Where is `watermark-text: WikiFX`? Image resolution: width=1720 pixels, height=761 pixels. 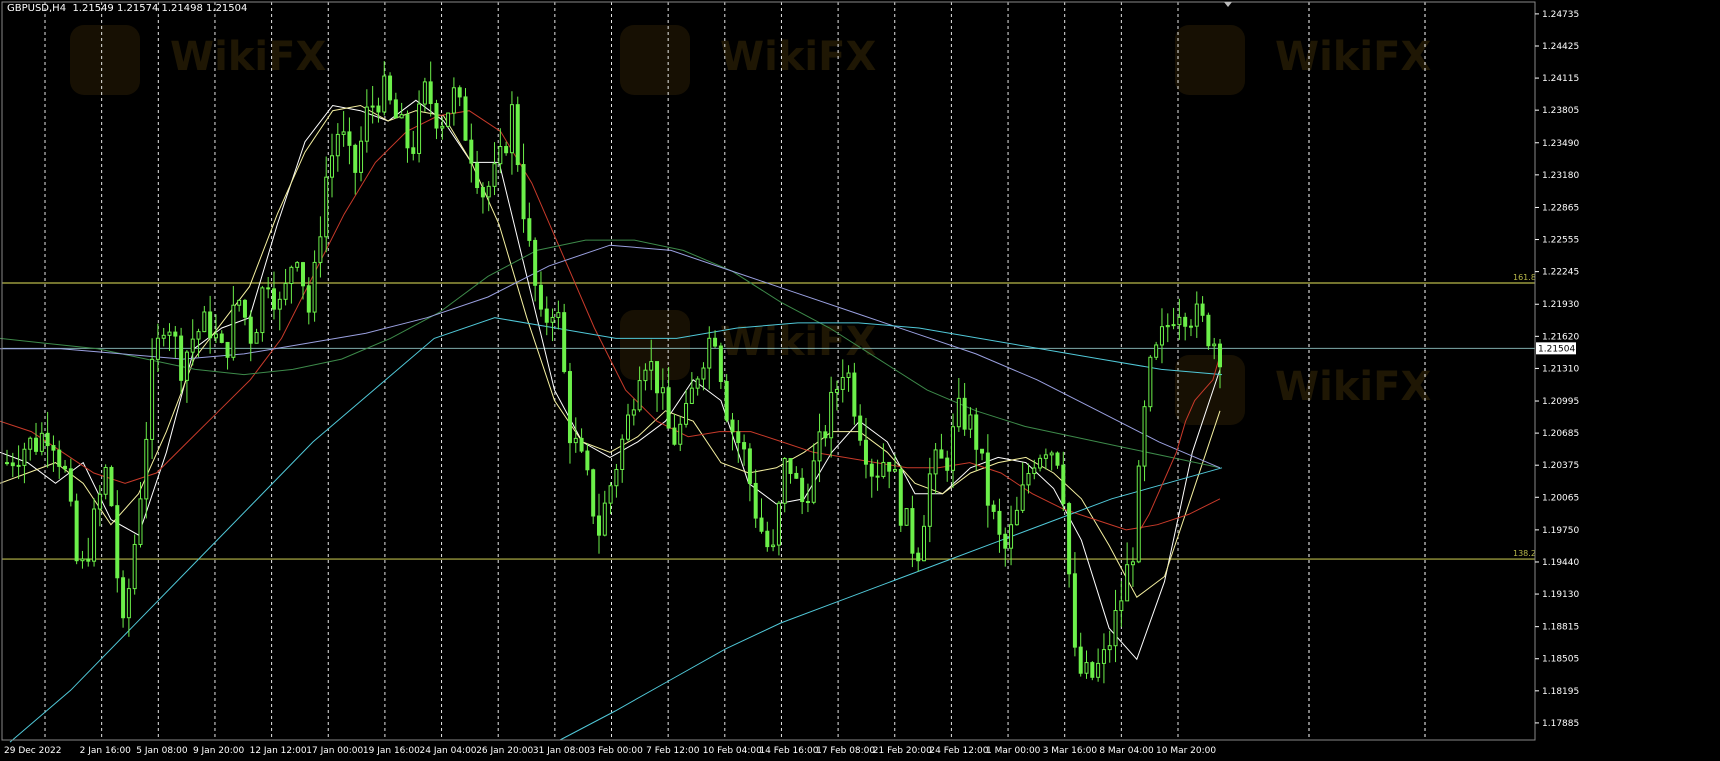
watermark-text: WikiFX is located at coordinates (798, 57).